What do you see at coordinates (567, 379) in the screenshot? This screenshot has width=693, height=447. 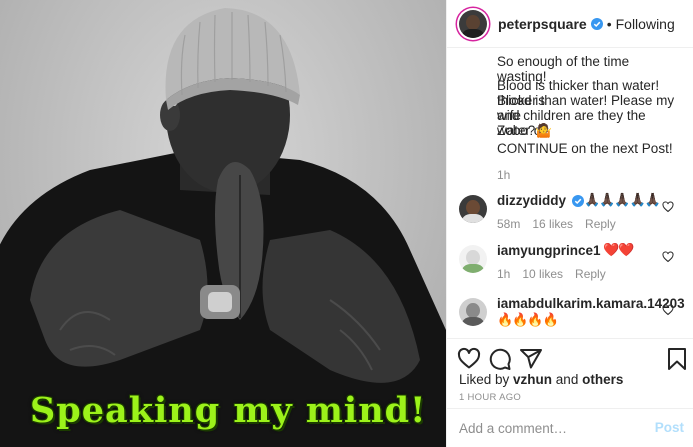 I see `liked-by-suffix: and` at bounding box center [567, 379].